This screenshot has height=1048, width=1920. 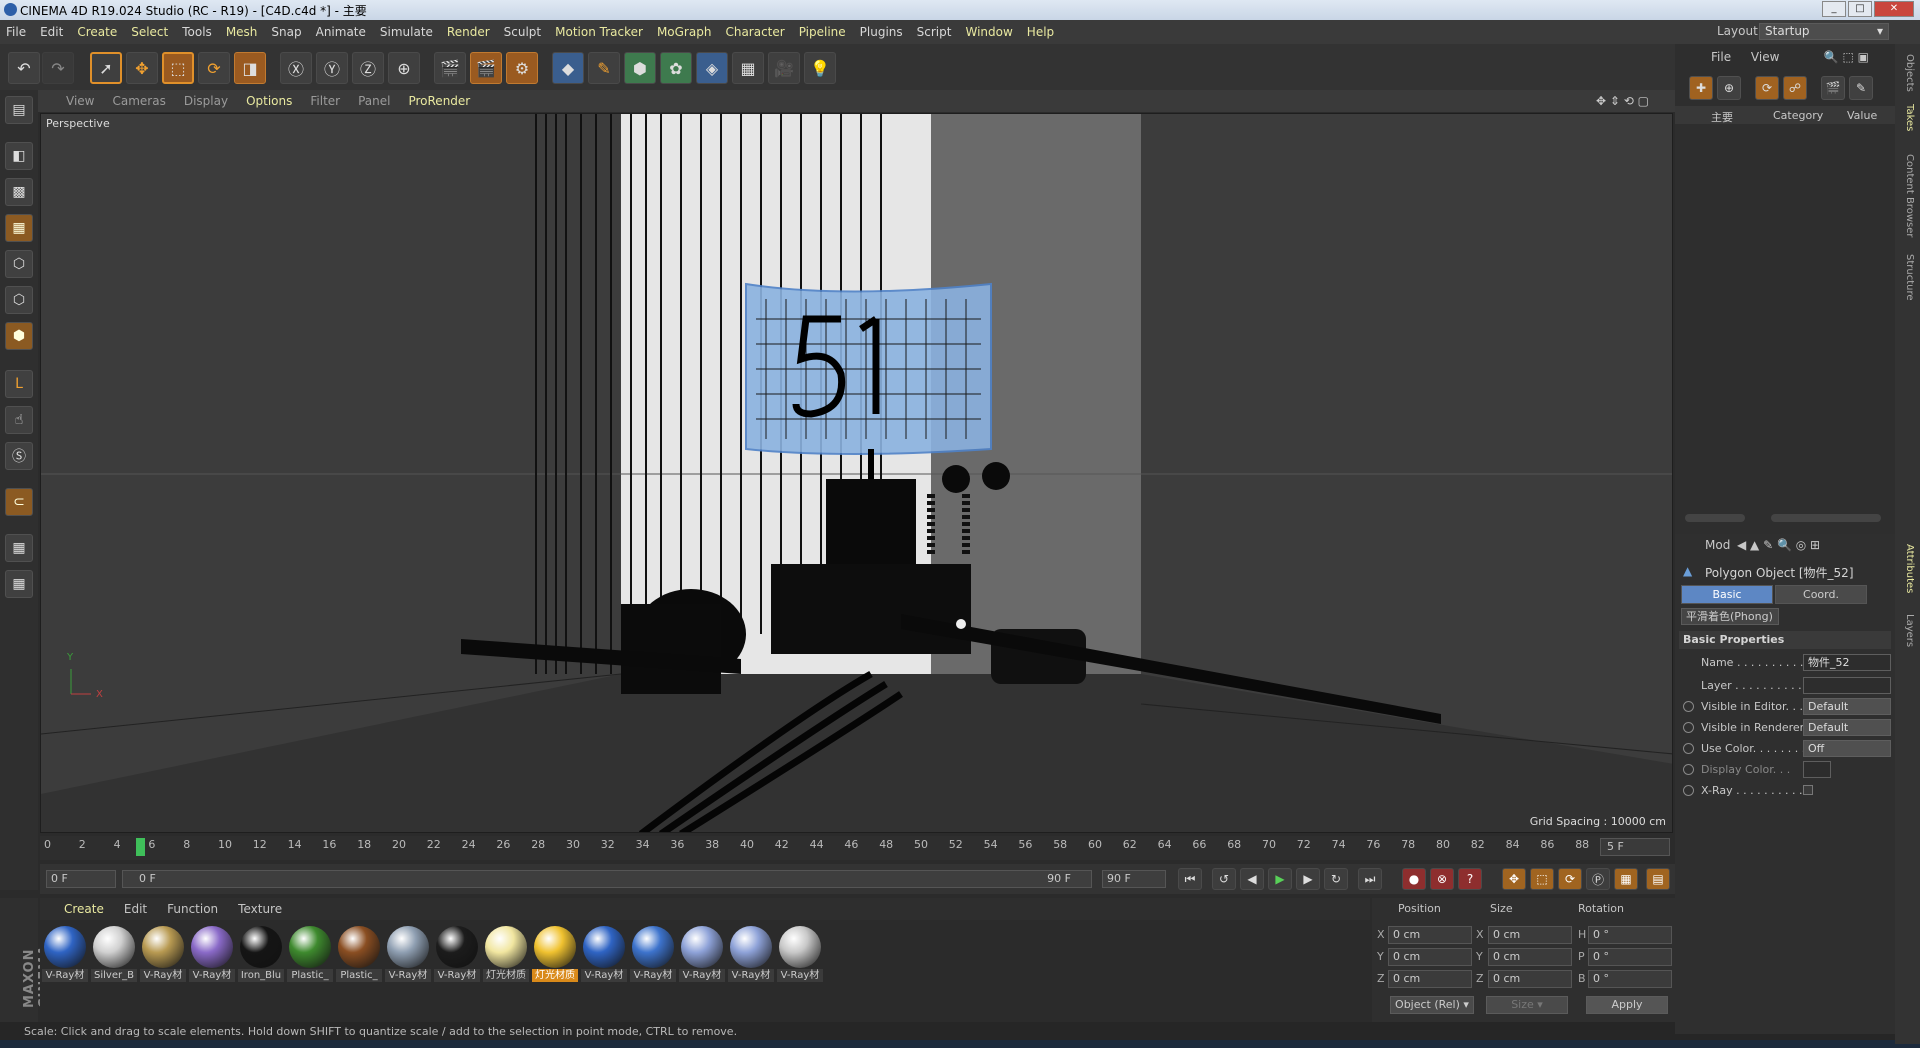 I want to click on next-key-icon: ↻, so click(x=1336, y=879).